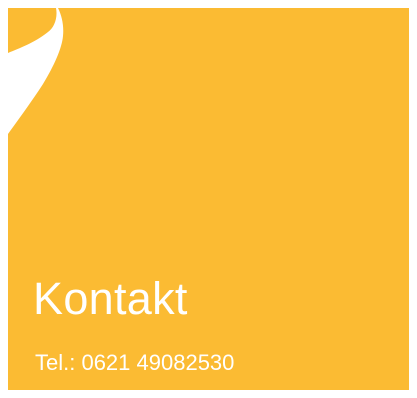 Image resolution: width=417 pixels, height=398 pixels. What do you see at coordinates (134, 363) in the screenshot?
I see `phone-number-link: Tel.: 0621 49082530` at bounding box center [134, 363].